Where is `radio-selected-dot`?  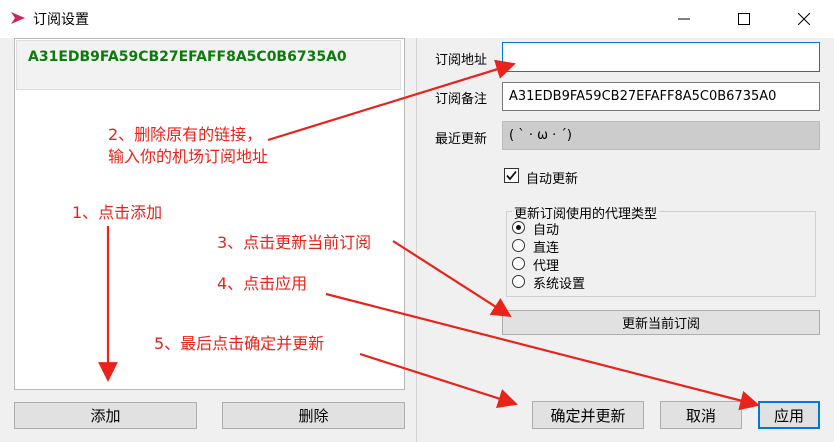 radio-selected-dot is located at coordinates (518, 227).